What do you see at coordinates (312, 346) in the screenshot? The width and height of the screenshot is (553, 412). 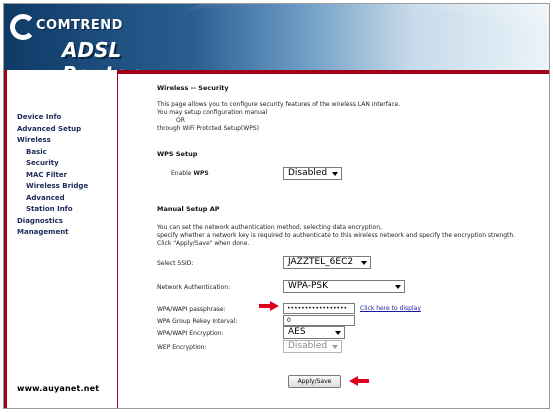 I see `wep-select: Disabled` at bounding box center [312, 346].